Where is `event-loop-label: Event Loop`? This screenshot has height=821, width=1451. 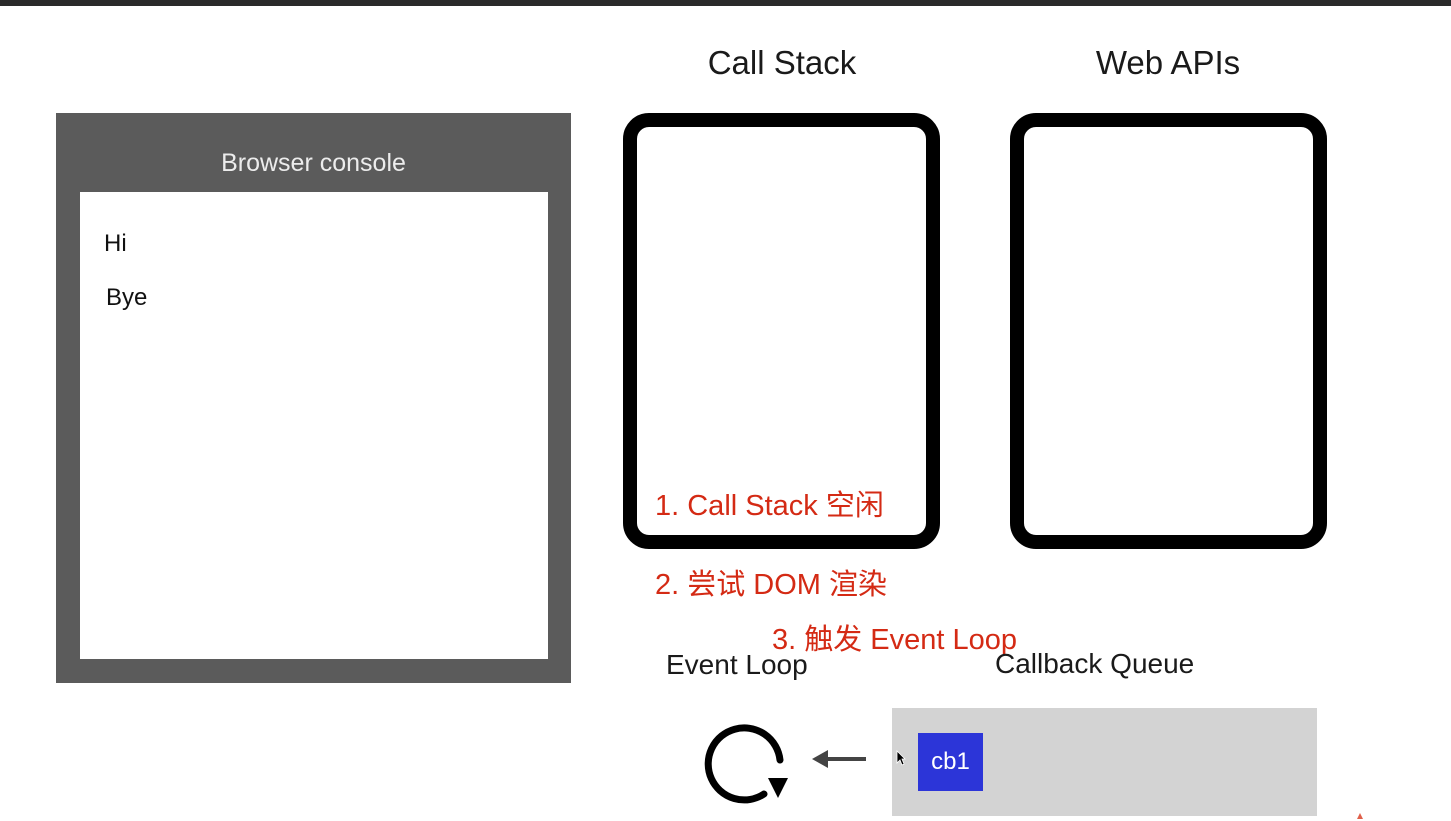 event-loop-label: Event Loop is located at coordinates (737, 664).